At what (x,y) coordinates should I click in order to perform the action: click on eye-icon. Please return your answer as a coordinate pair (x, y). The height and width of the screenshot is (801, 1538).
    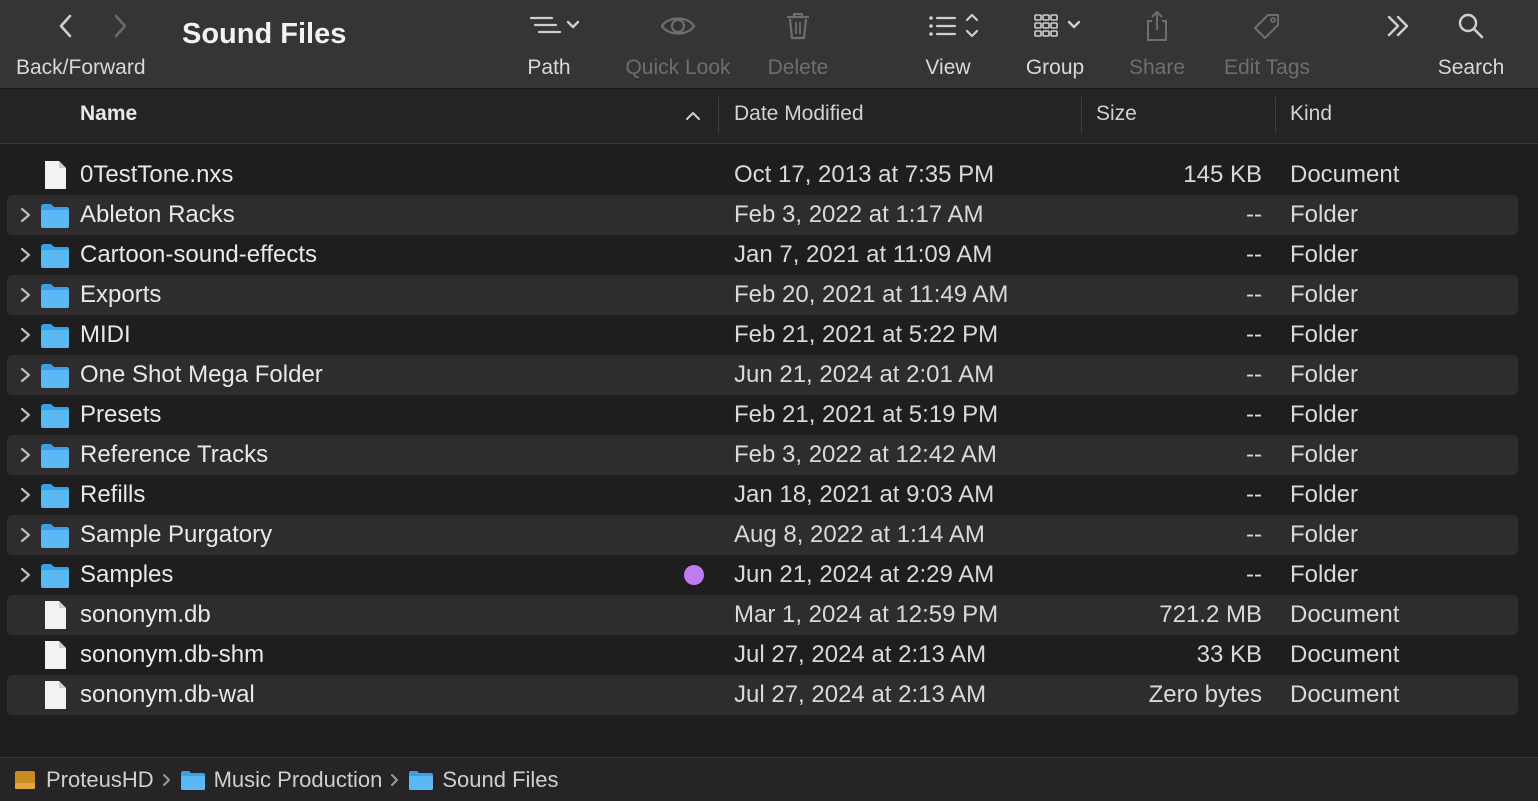
    Looking at the image, I should click on (678, 26).